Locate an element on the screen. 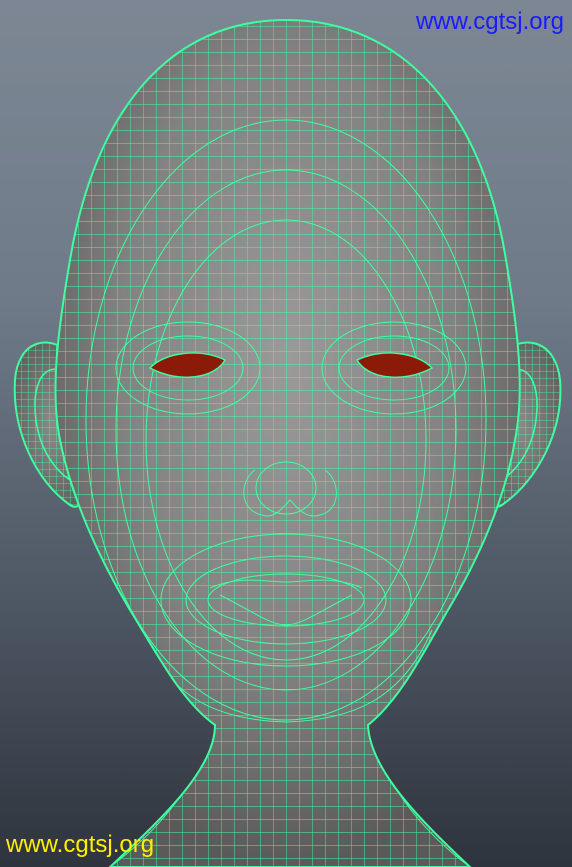 The height and width of the screenshot is (867, 572). watermark-bottom: www.cgtsj.org is located at coordinates (80, 844).